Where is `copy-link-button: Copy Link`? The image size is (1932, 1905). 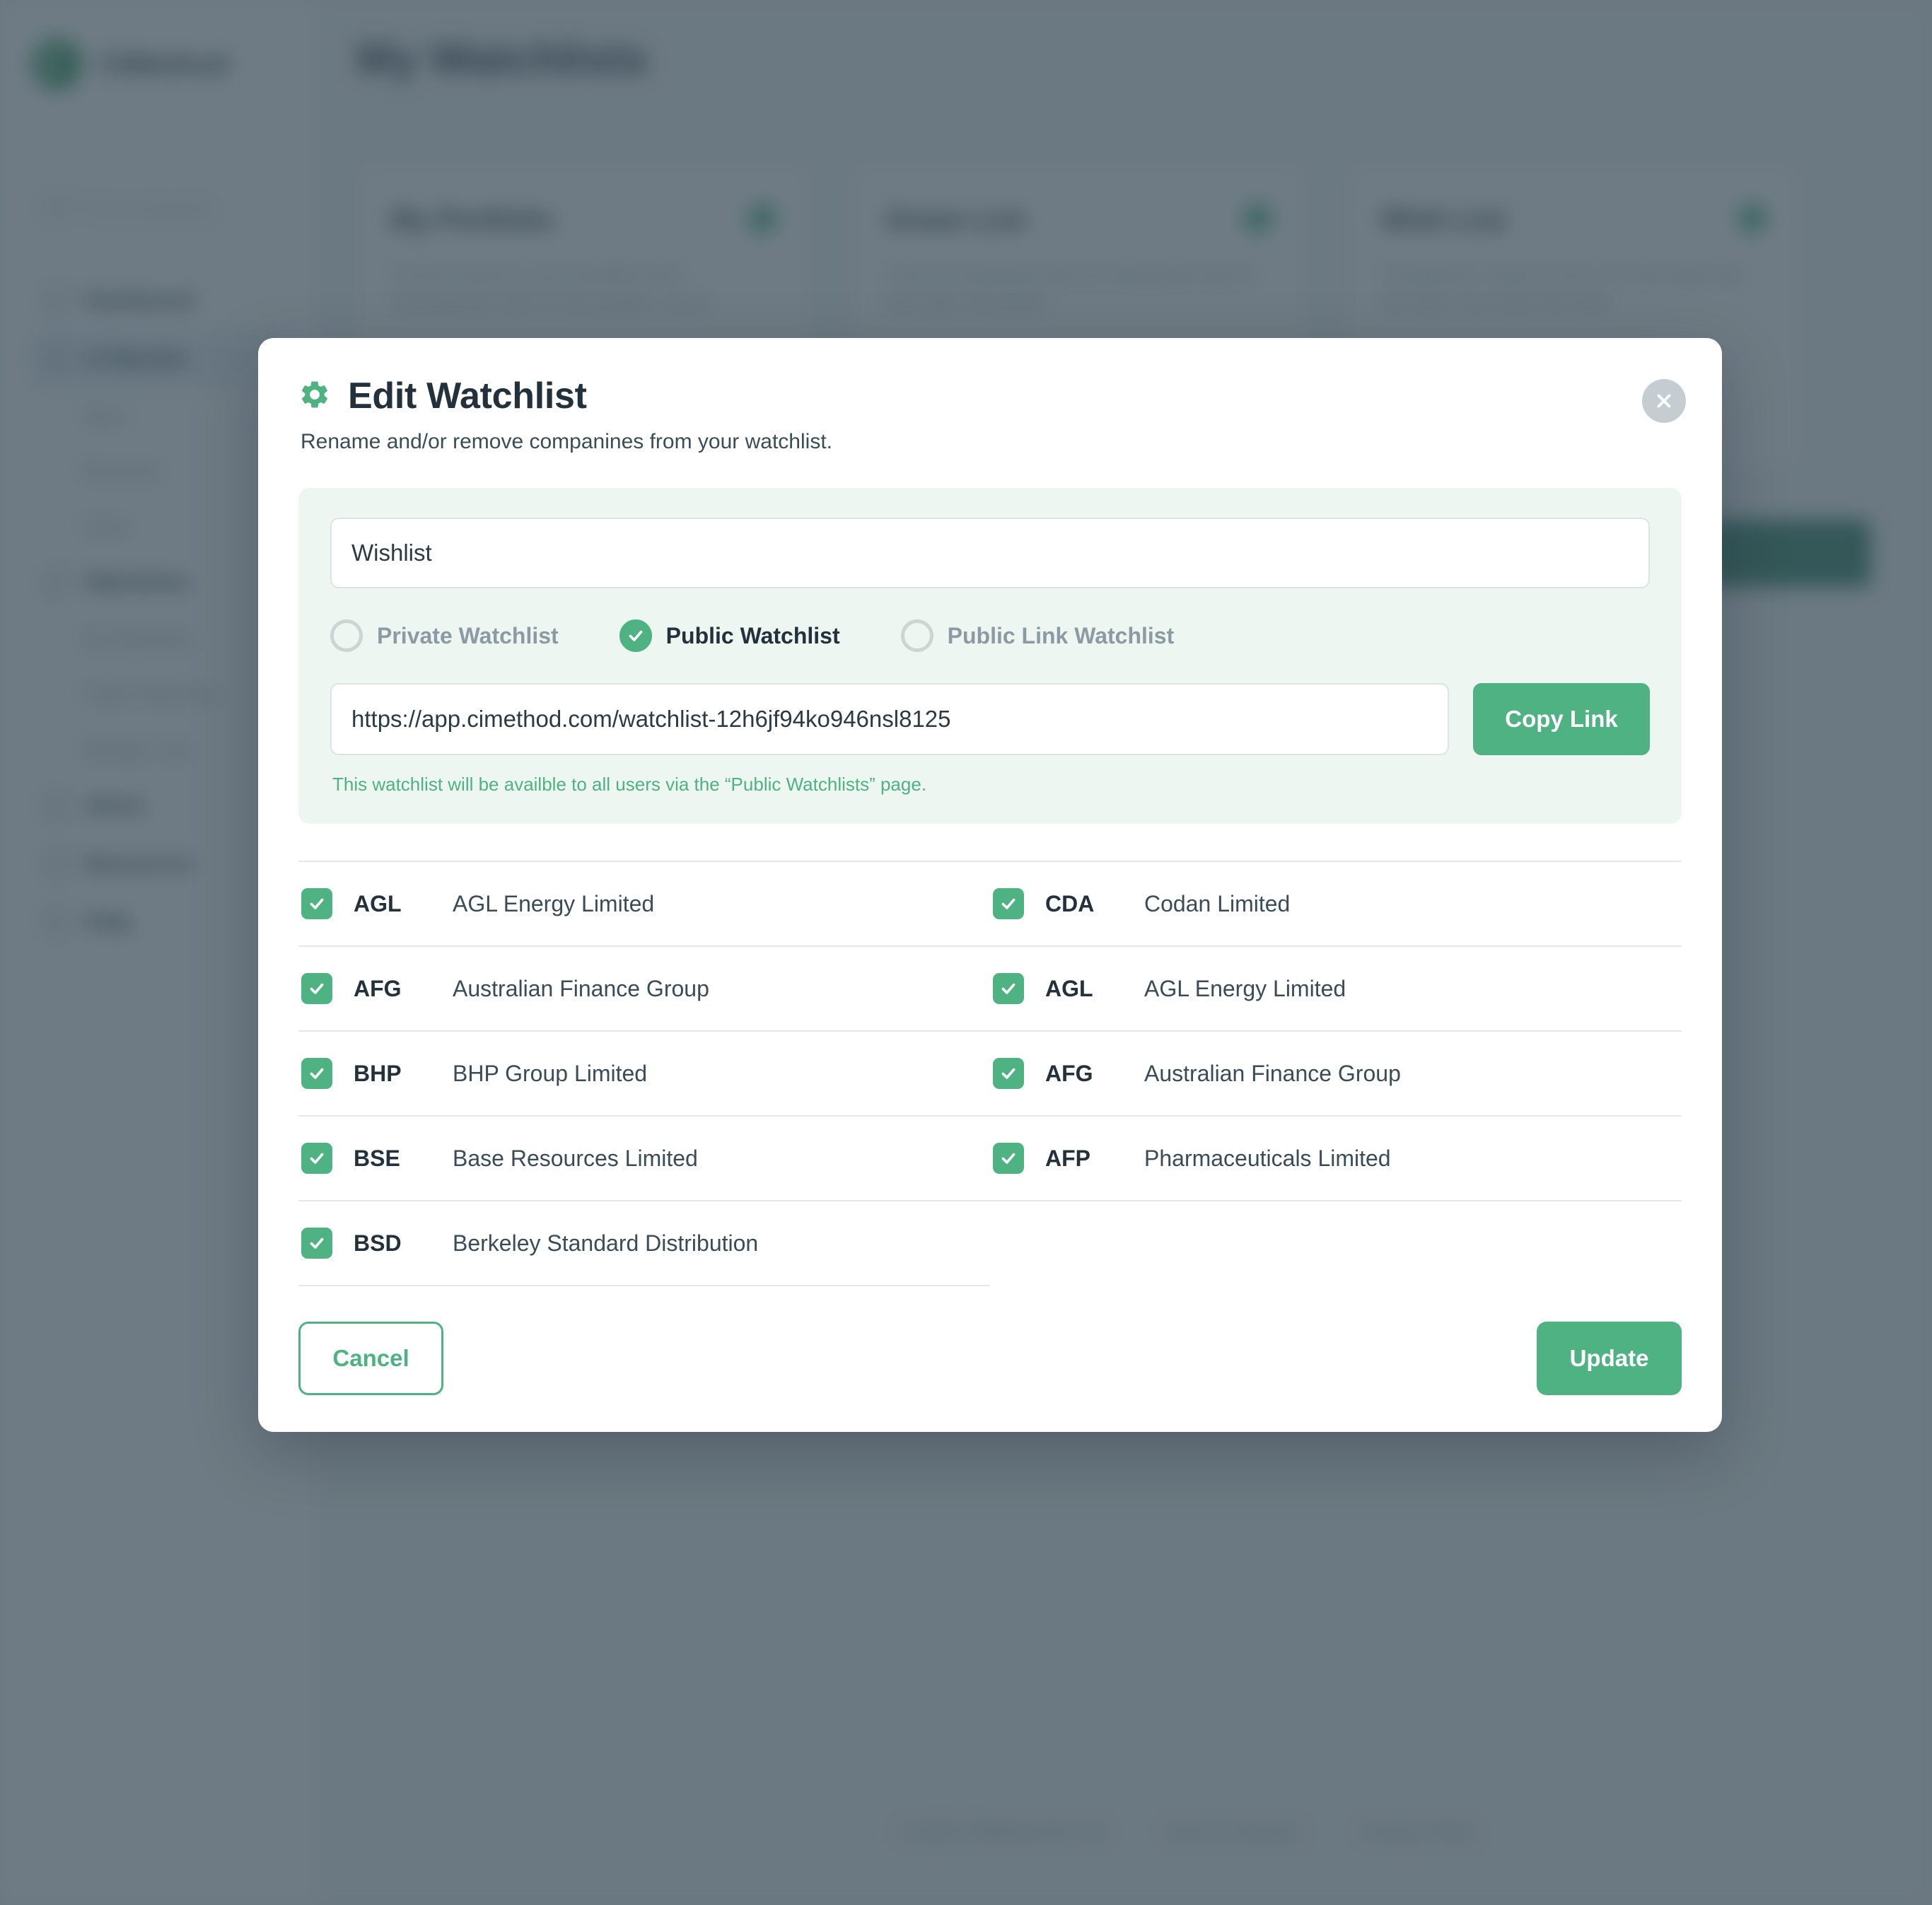 copy-link-button: Copy Link is located at coordinates (1561, 719).